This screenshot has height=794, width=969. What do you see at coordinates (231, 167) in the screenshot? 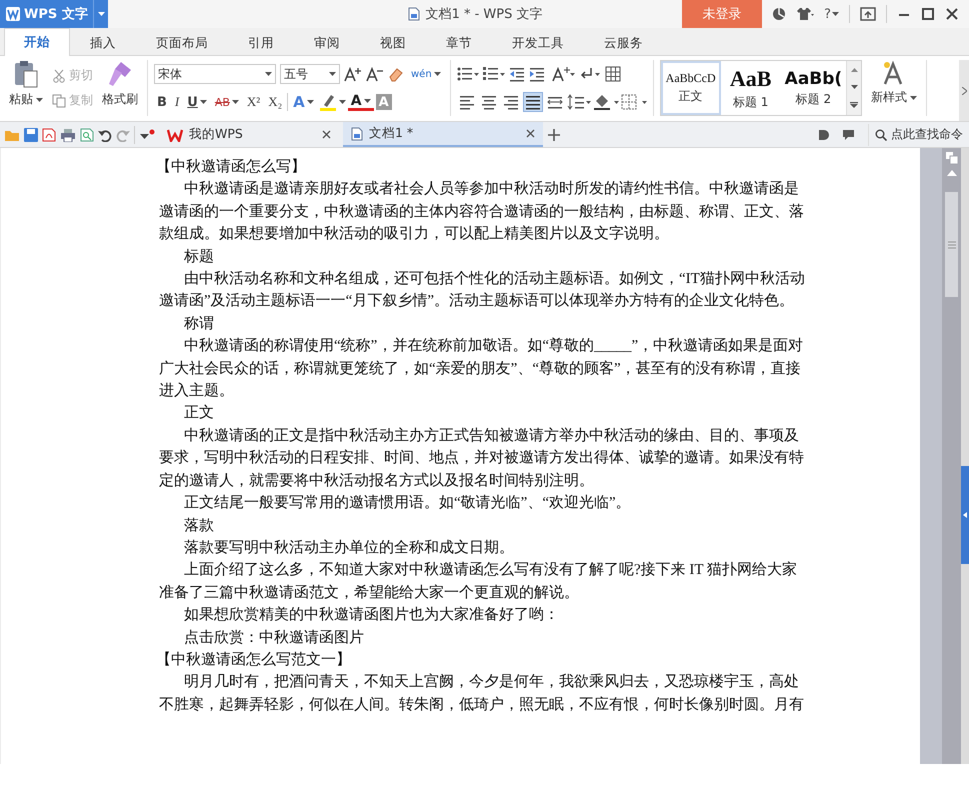
I see `section-heading: 【中秋邀请函怎么写】` at bounding box center [231, 167].